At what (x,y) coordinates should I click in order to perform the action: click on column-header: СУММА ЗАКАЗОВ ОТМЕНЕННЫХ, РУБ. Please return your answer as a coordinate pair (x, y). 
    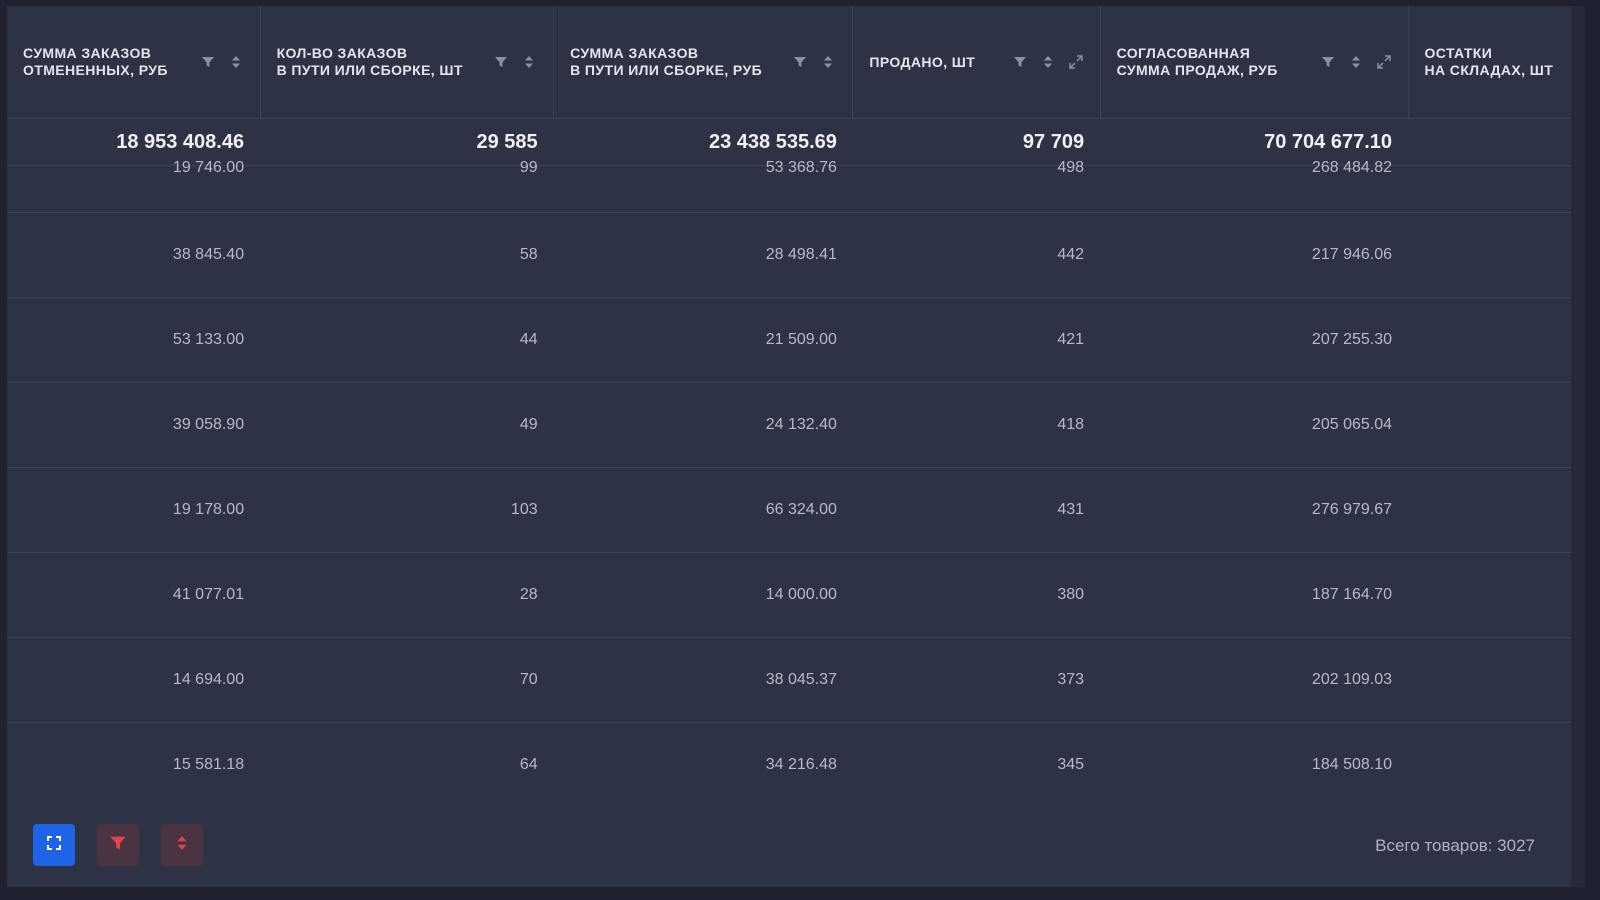
    Looking at the image, I should click on (134, 62).